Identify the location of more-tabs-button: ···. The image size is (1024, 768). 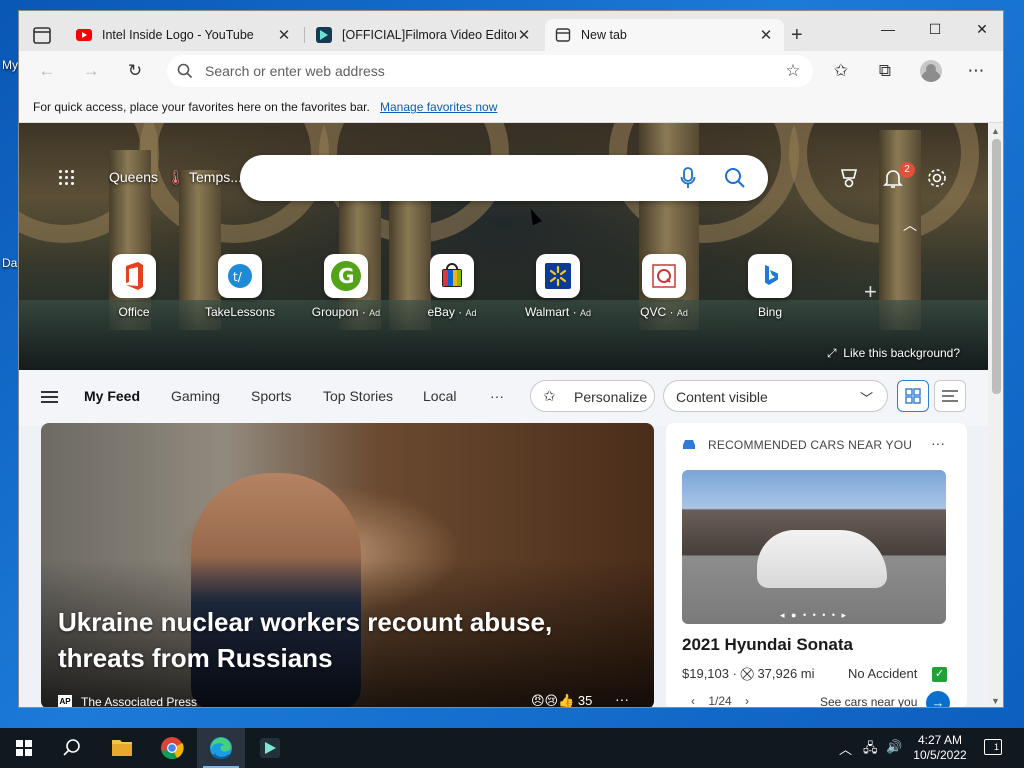
(497, 396).